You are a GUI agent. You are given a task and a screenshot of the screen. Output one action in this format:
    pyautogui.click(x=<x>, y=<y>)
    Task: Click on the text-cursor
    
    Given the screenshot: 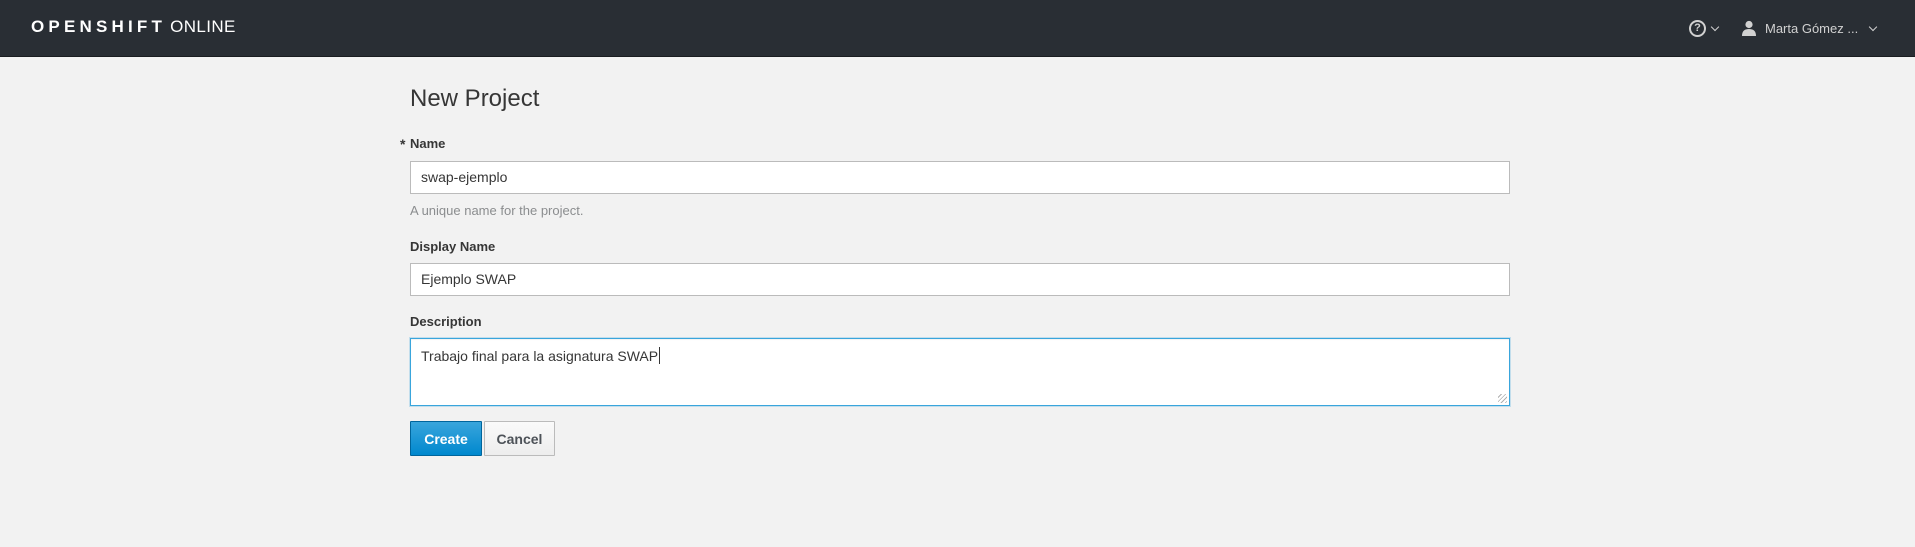 What is the action you would take?
    pyautogui.click(x=660, y=355)
    